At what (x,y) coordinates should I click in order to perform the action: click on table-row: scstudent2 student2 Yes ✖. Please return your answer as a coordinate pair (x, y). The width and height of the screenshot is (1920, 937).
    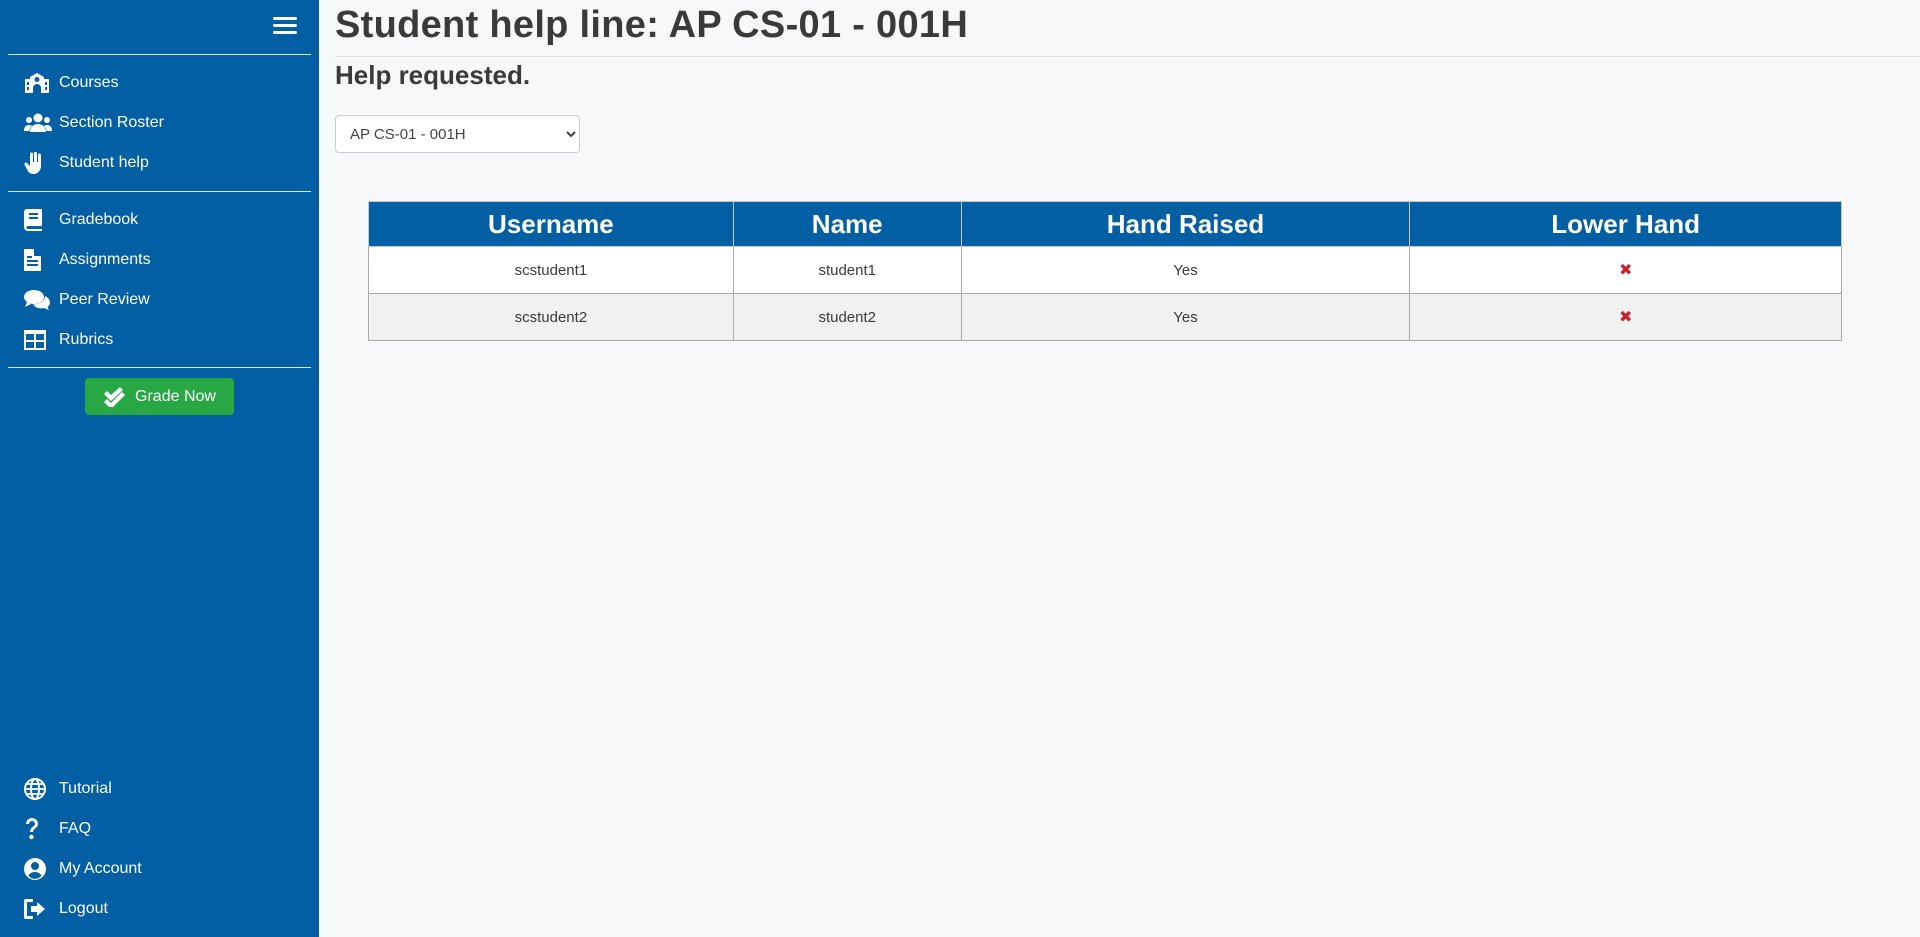
    Looking at the image, I should click on (1105, 317).